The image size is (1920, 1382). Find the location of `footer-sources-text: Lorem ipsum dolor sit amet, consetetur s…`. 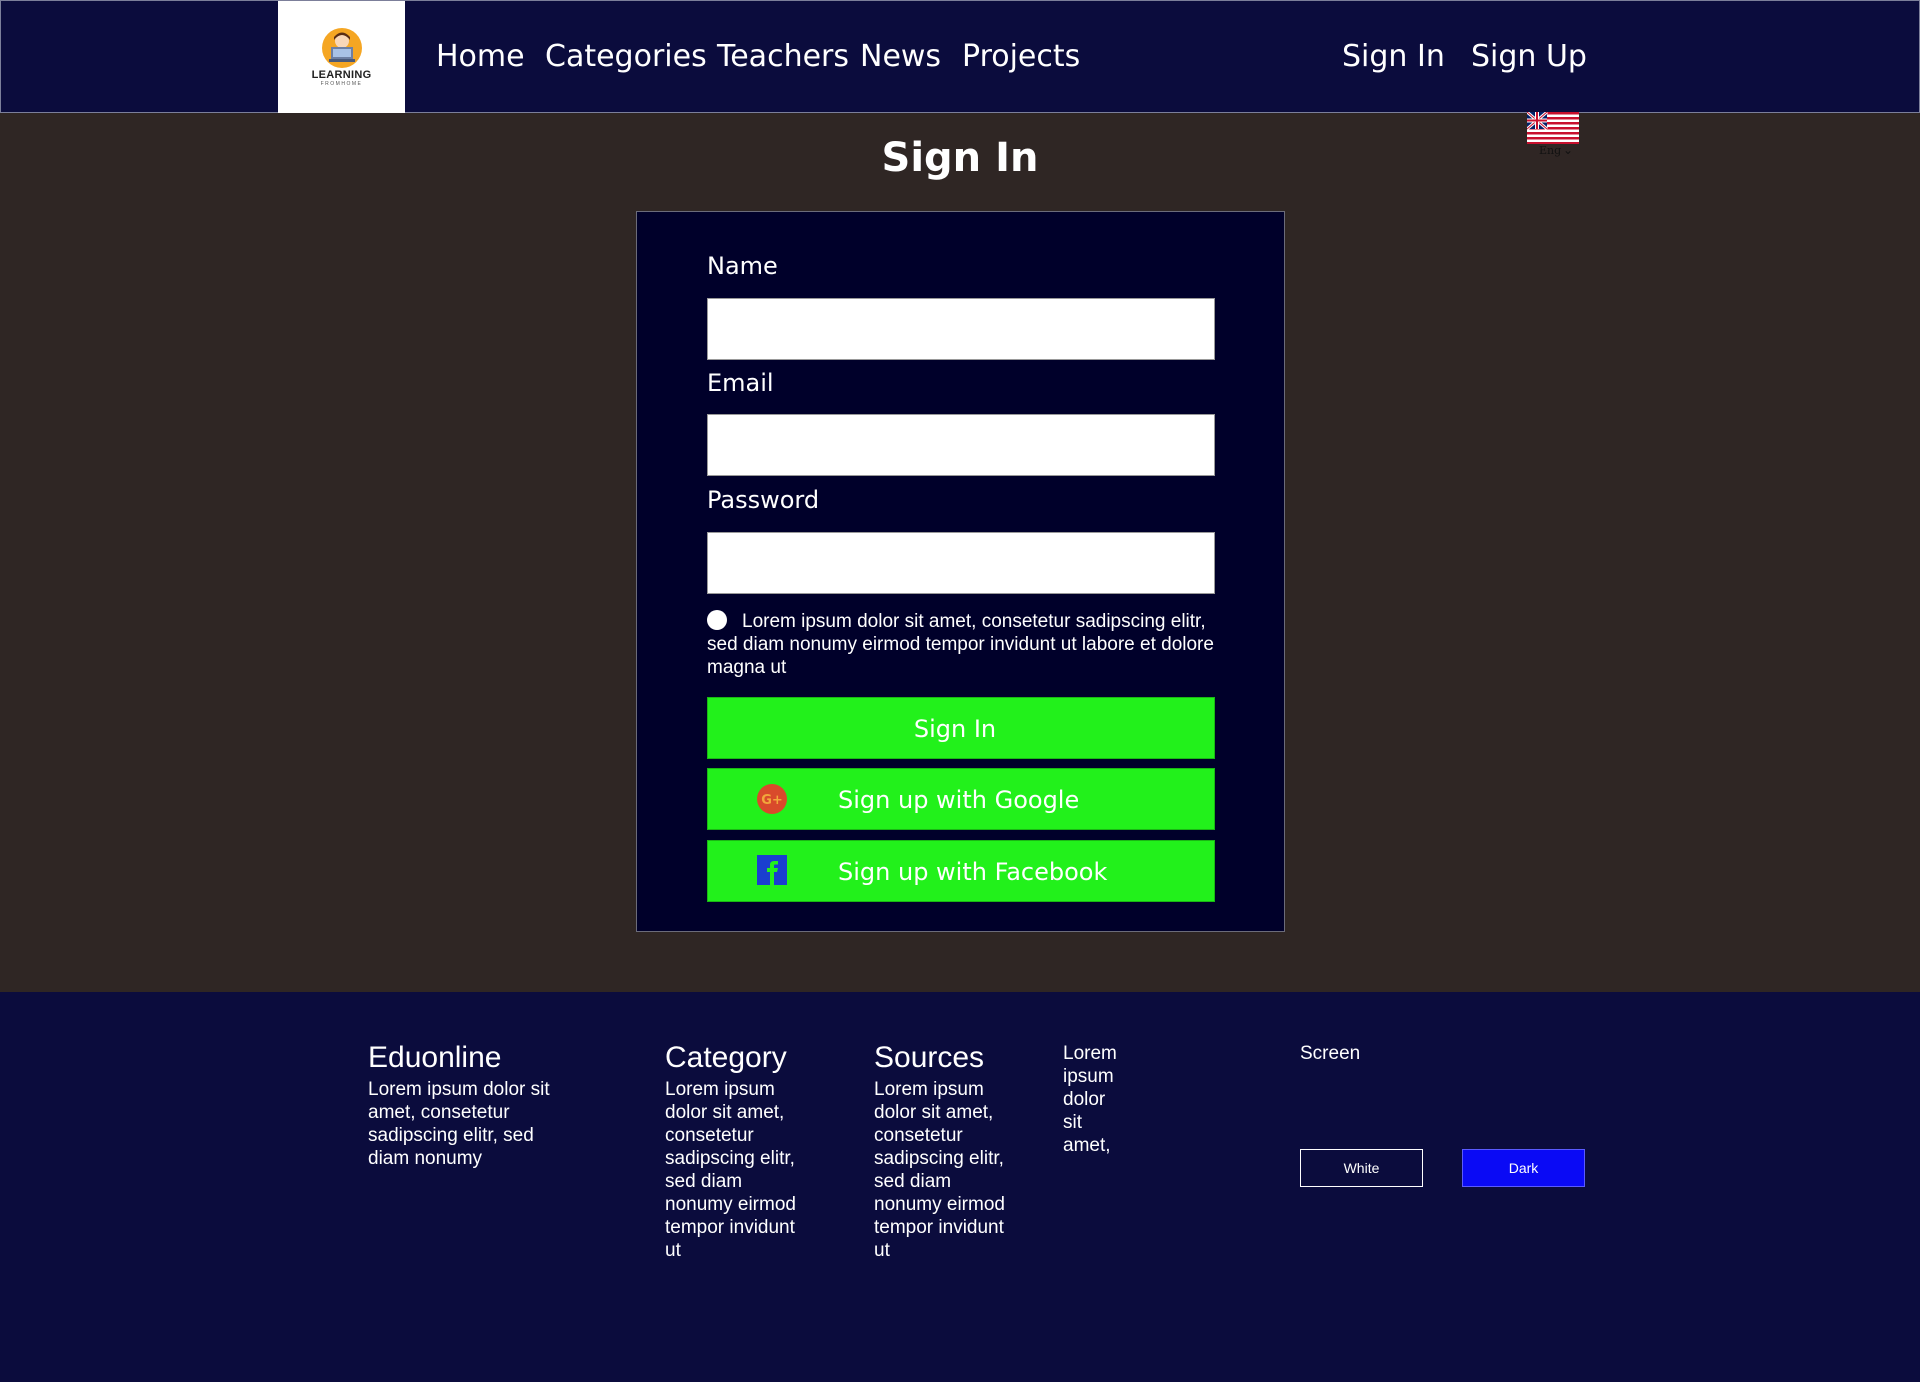

footer-sources-text: Lorem ipsum dolor sit amet, consetetur s… is located at coordinates (939, 1170).